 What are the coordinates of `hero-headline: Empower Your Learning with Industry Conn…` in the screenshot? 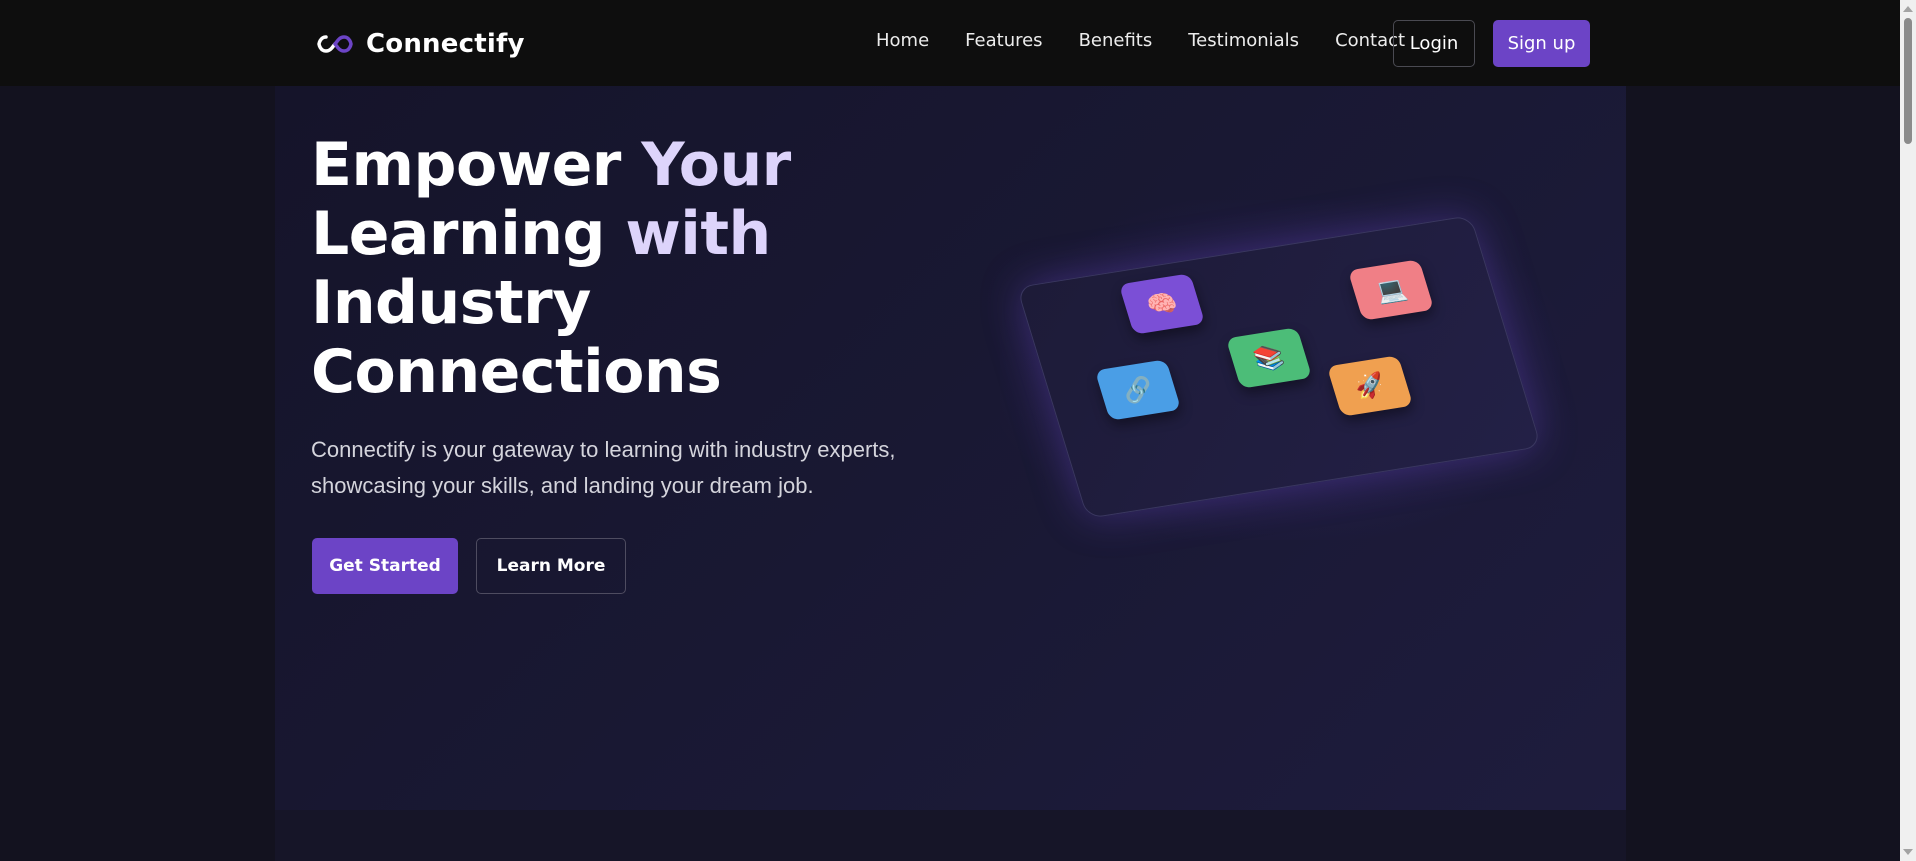 It's located at (591, 269).